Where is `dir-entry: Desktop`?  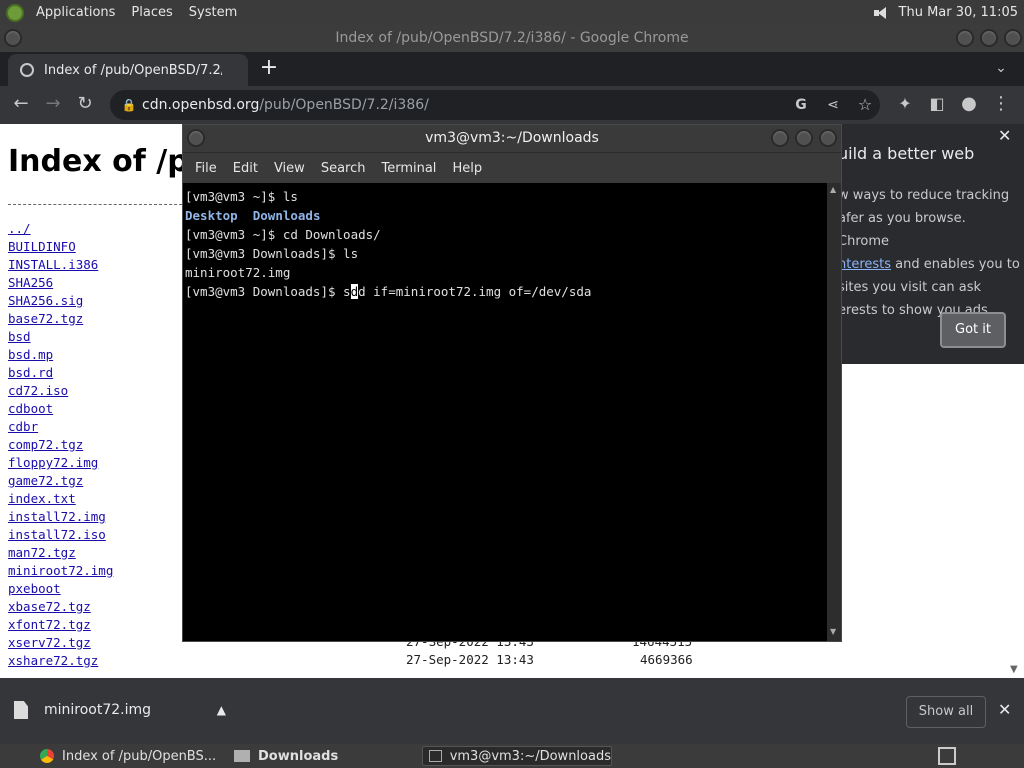
dir-entry: Desktop is located at coordinates (211, 215).